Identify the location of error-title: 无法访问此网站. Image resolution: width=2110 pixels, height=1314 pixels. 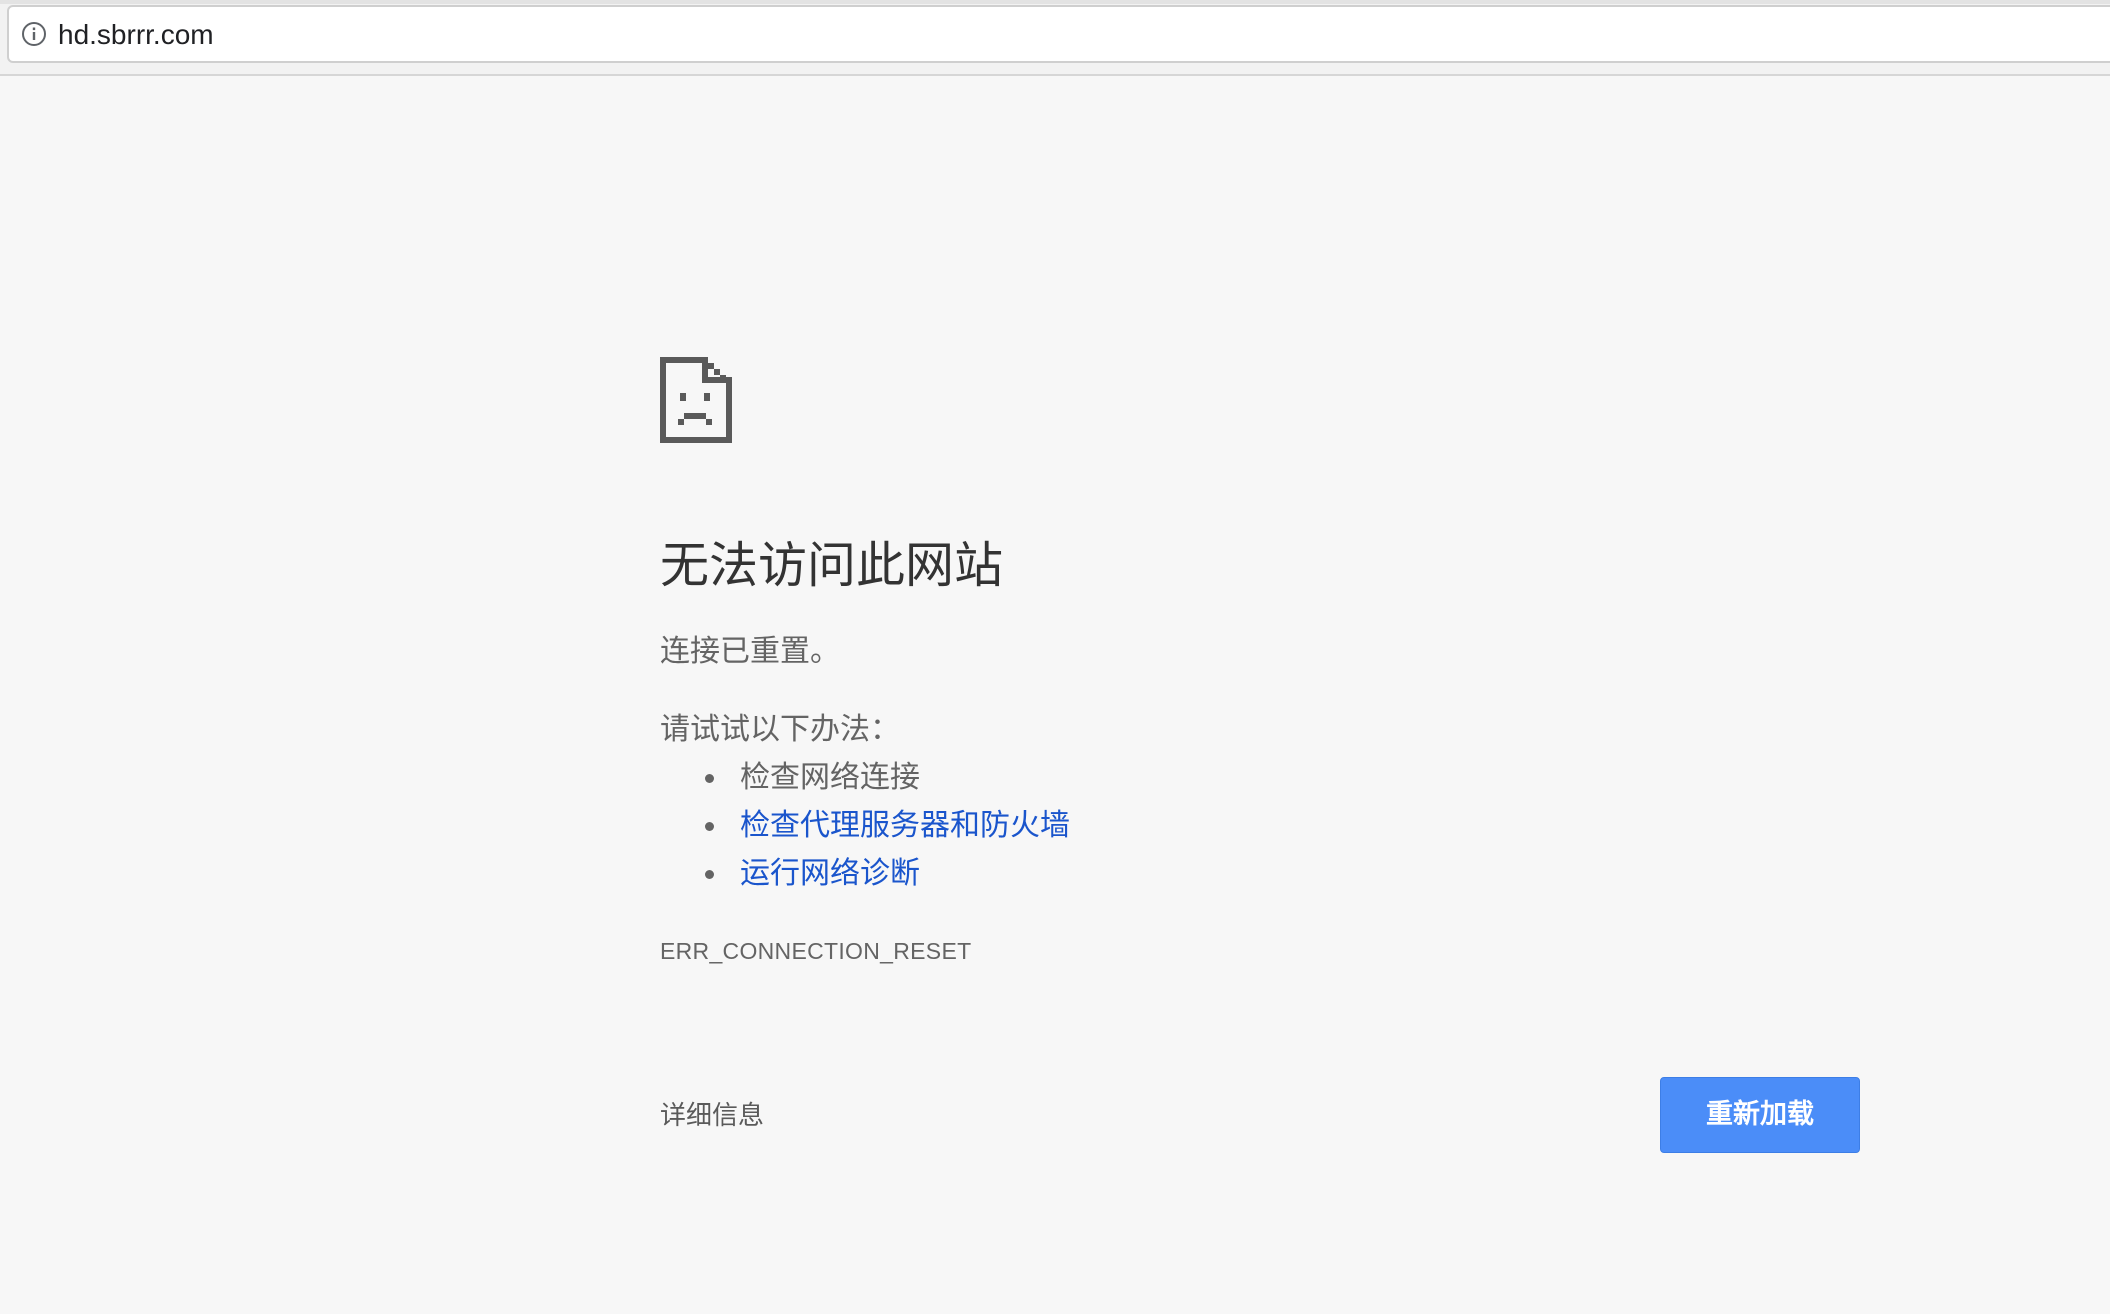
(832, 565).